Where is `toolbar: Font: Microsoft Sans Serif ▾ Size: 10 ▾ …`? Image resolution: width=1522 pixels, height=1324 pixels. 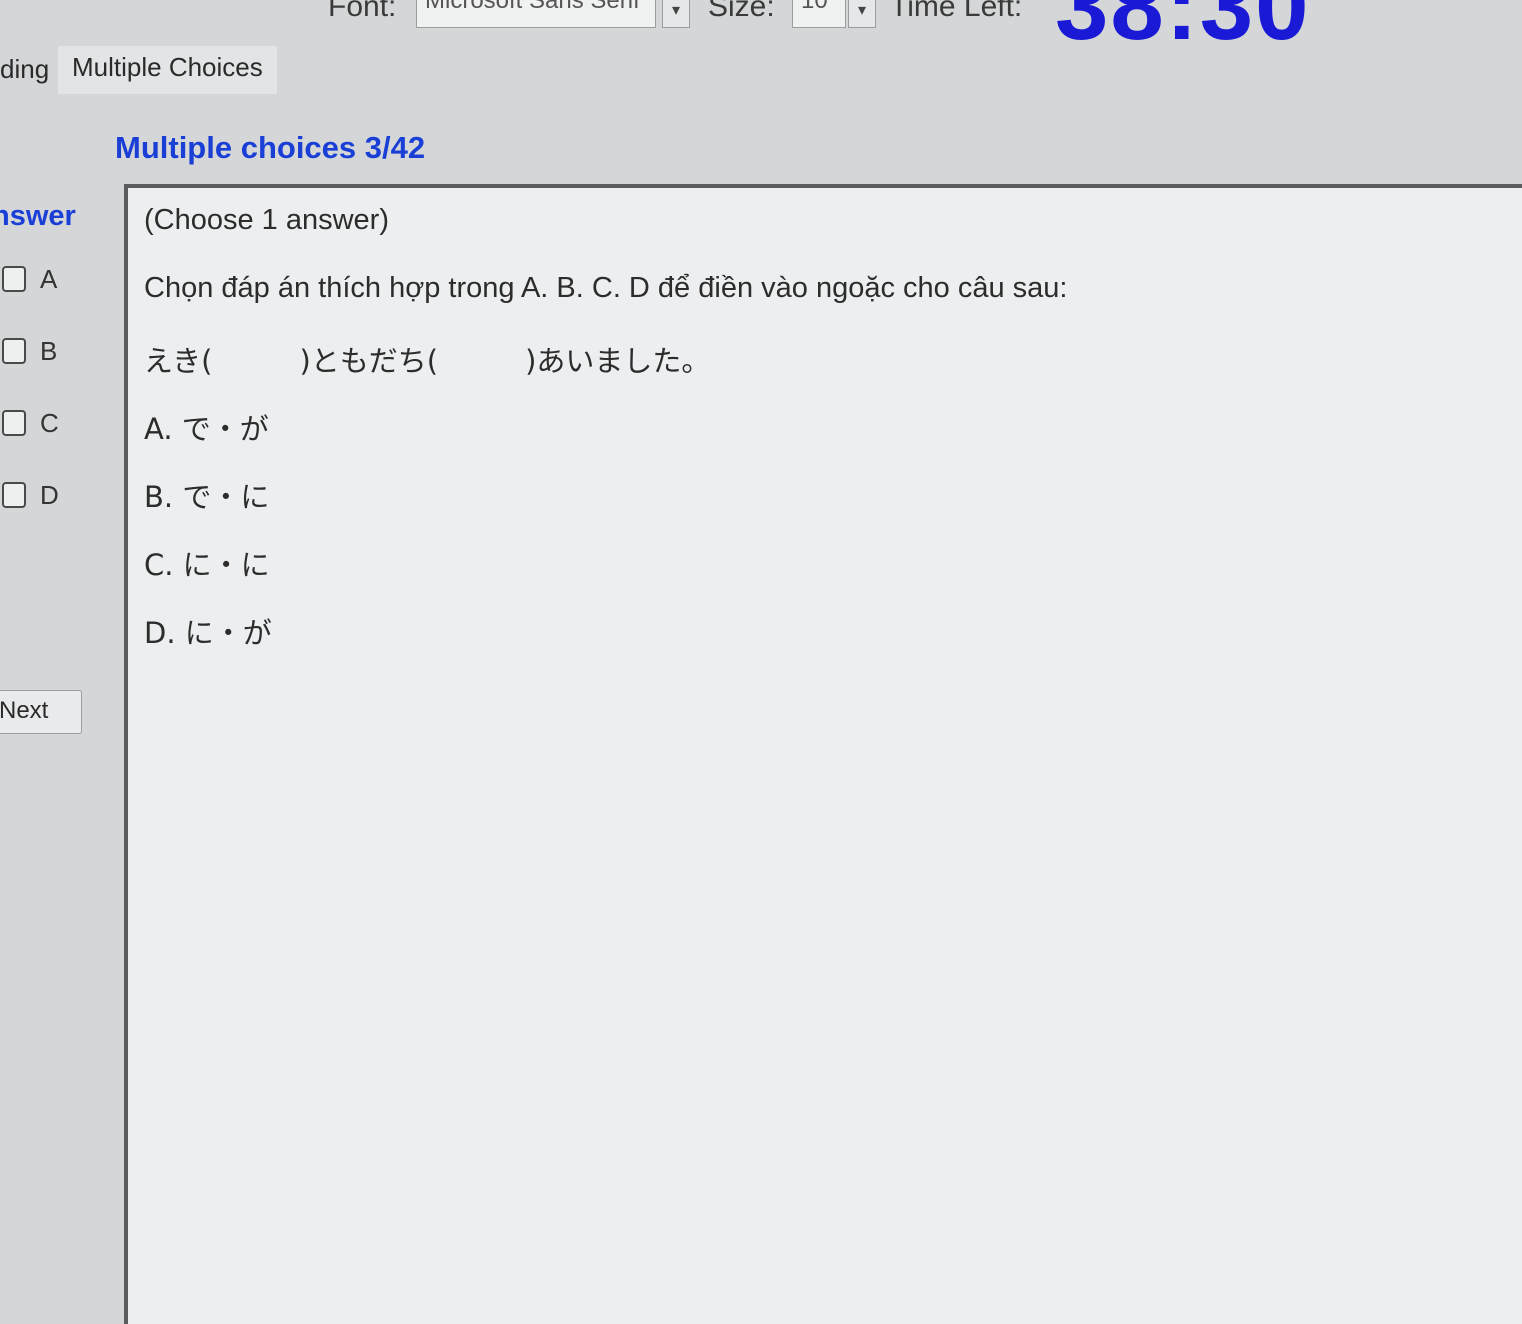
toolbar: Font: Microsoft Sans Serif ▾ Size: 10 ▾ … is located at coordinates (761, 30).